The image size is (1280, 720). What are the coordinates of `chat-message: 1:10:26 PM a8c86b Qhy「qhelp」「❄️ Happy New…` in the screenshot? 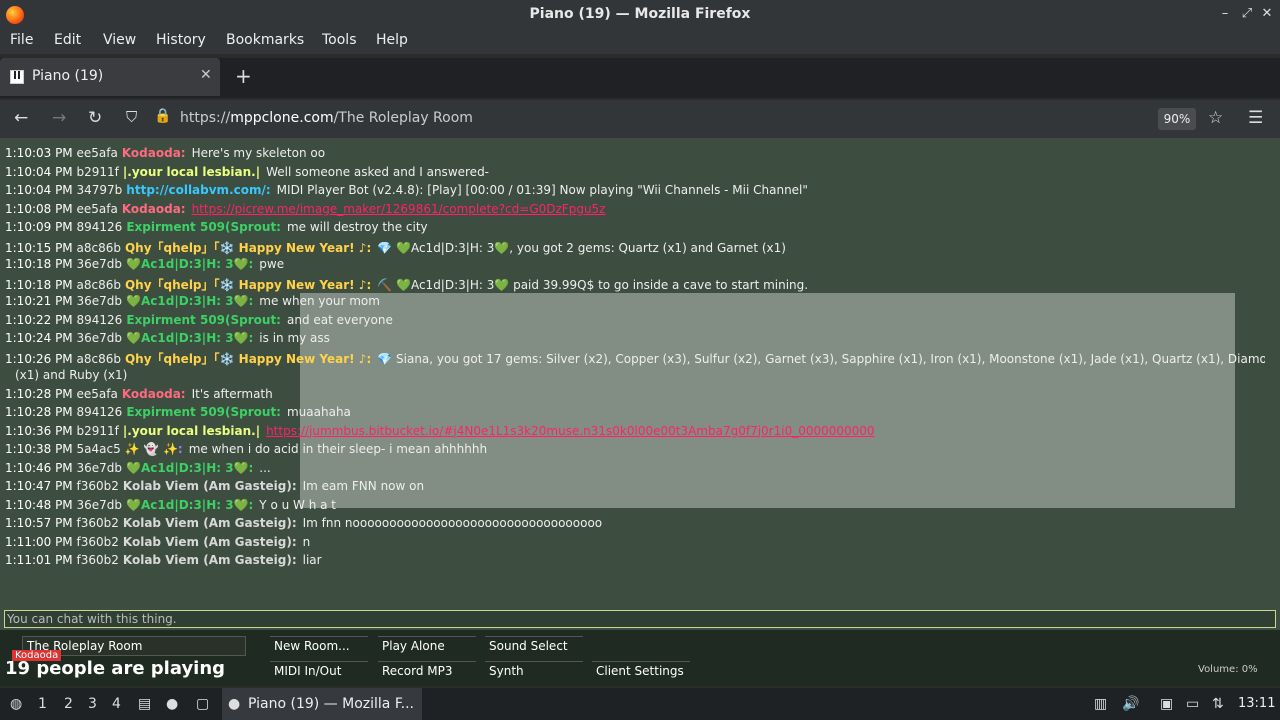 It's located at (635, 358).